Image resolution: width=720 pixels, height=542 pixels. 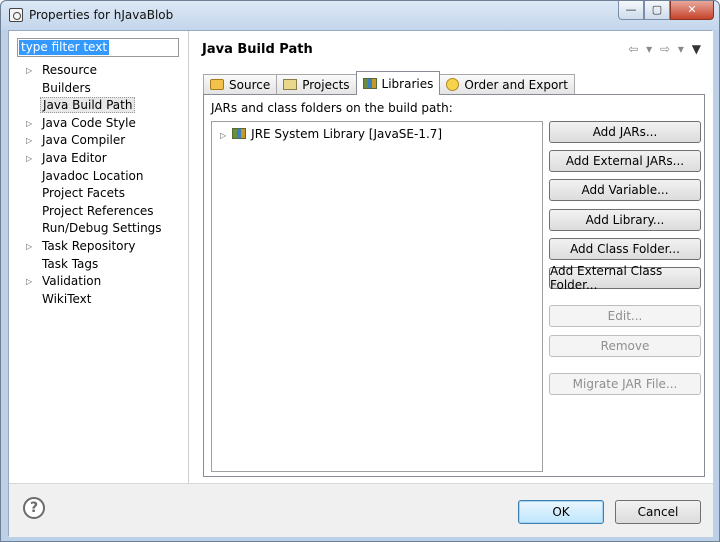 I want to click on help-icon: ?, so click(x=34, y=508).